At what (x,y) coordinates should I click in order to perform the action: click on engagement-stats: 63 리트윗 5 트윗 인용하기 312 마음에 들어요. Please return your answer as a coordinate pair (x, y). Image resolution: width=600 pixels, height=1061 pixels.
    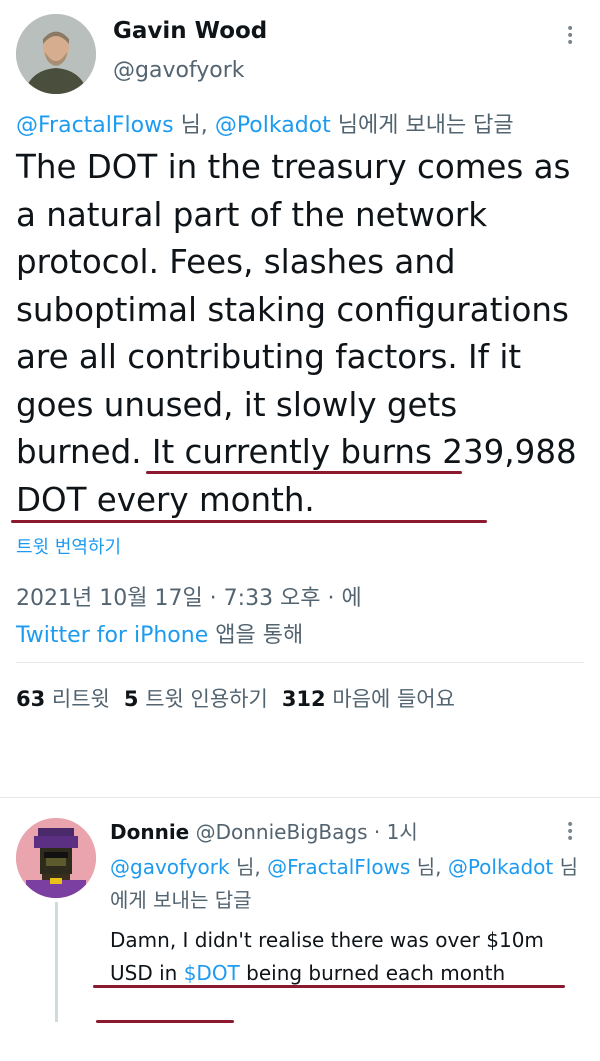
    Looking at the image, I should click on (235, 698).